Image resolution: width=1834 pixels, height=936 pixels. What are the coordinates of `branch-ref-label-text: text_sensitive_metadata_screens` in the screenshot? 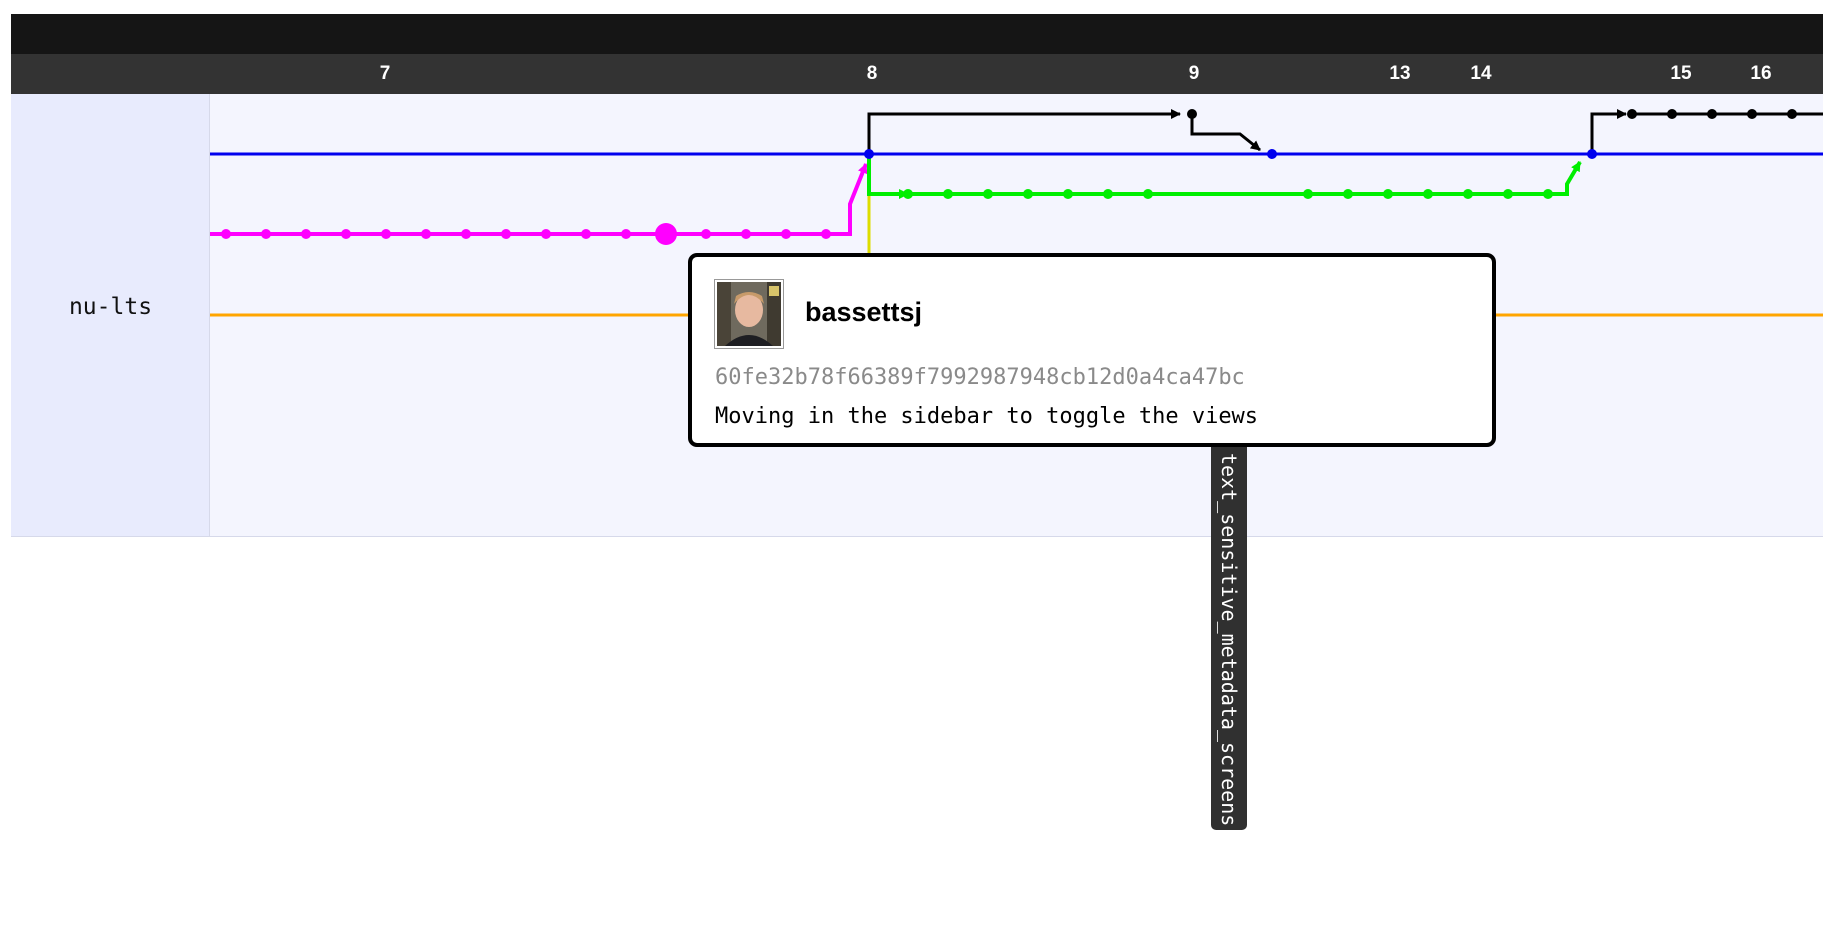 It's located at (1229, 640).